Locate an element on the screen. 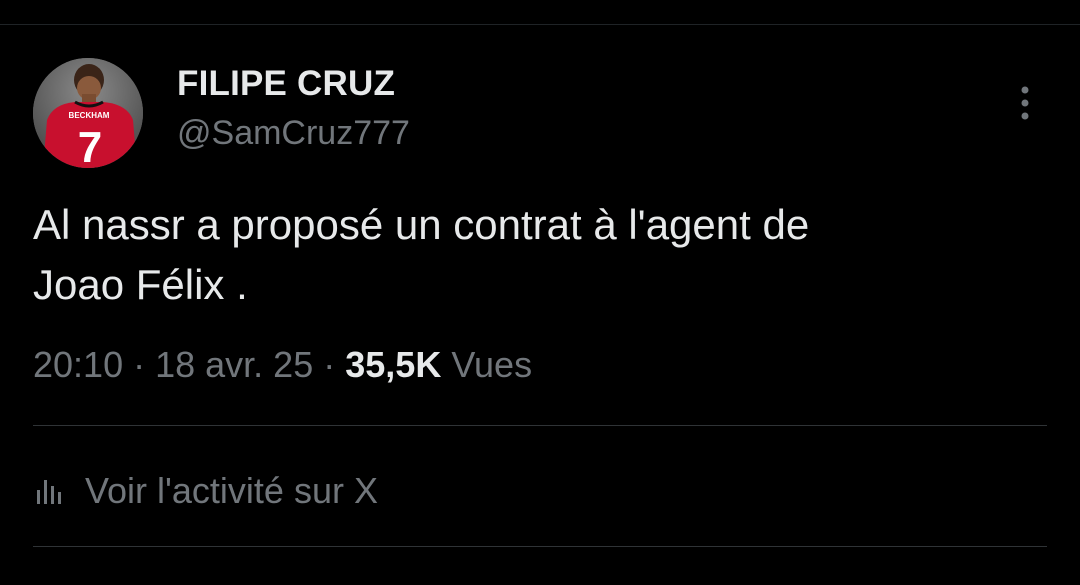 This screenshot has height=585, width=1080. more-vertical-icon is located at coordinates (1025, 103).